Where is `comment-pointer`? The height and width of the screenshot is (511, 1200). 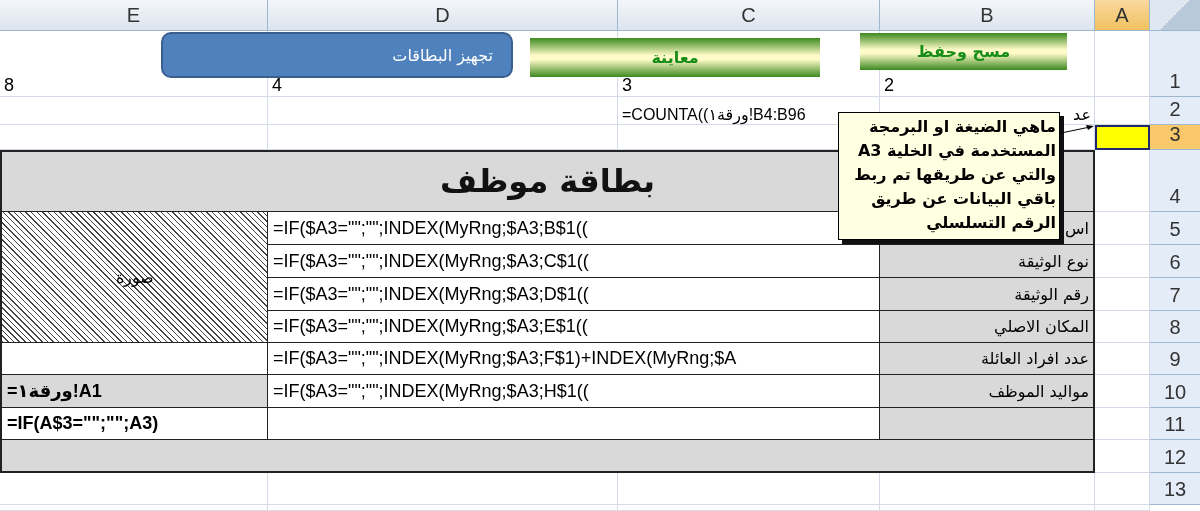 comment-pointer is located at coordinates (1077, 129).